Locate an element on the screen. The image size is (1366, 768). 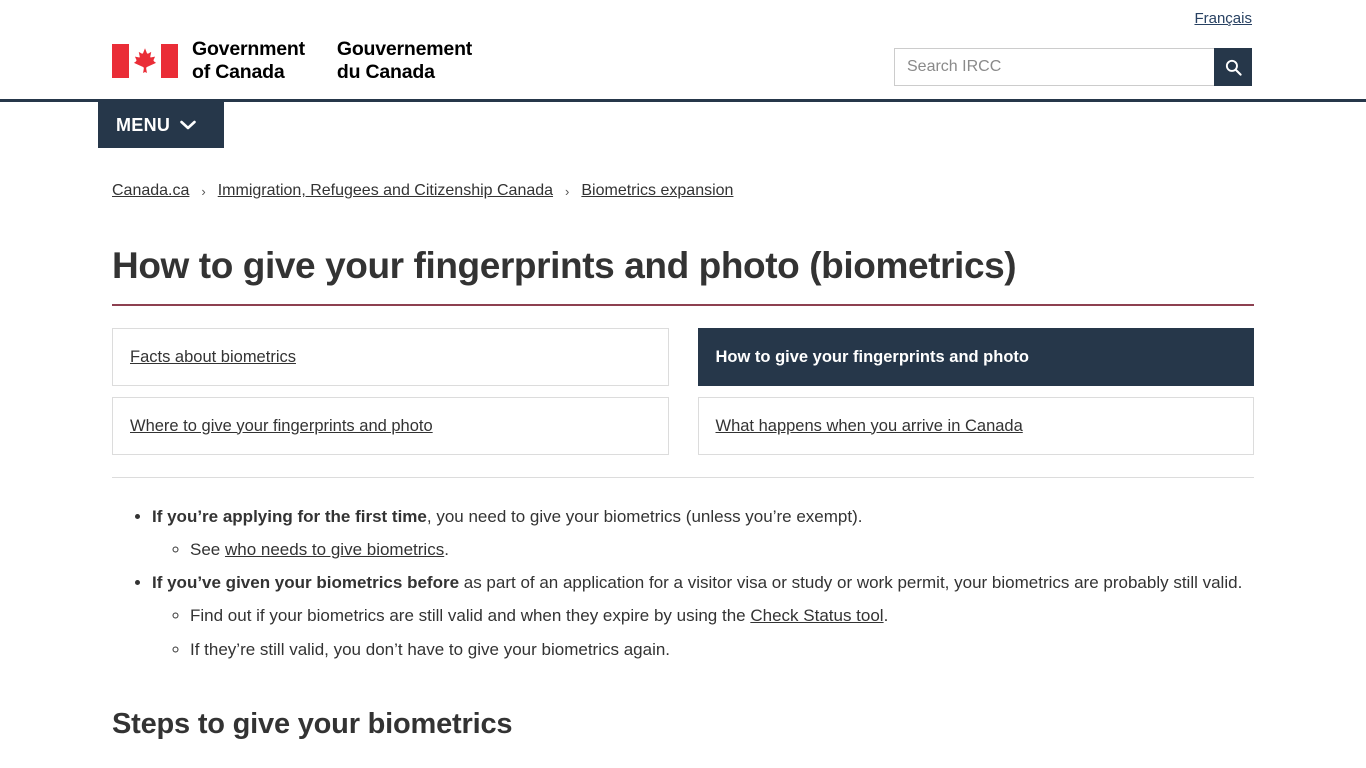
sub-text-before: See is located at coordinates (207, 550).